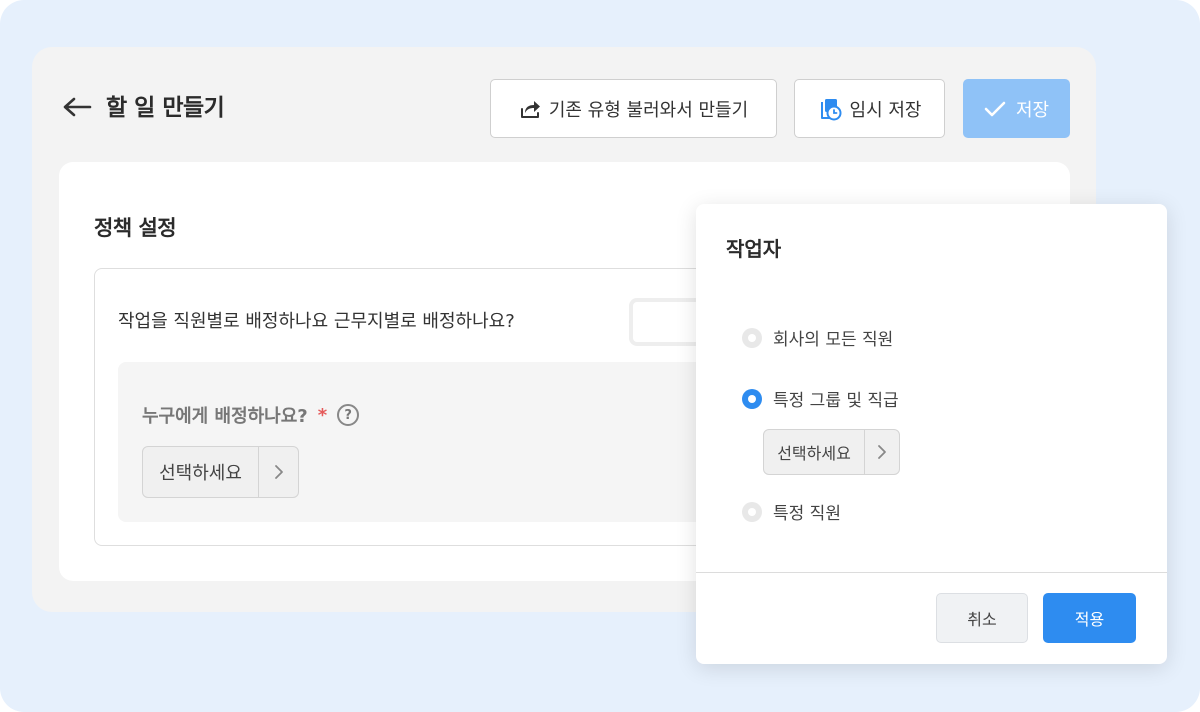 The height and width of the screenshot is (712, 1200). Describe the element at coordinates (1032, 110) in the screenshot. I see `save-label: 저장` at that location.